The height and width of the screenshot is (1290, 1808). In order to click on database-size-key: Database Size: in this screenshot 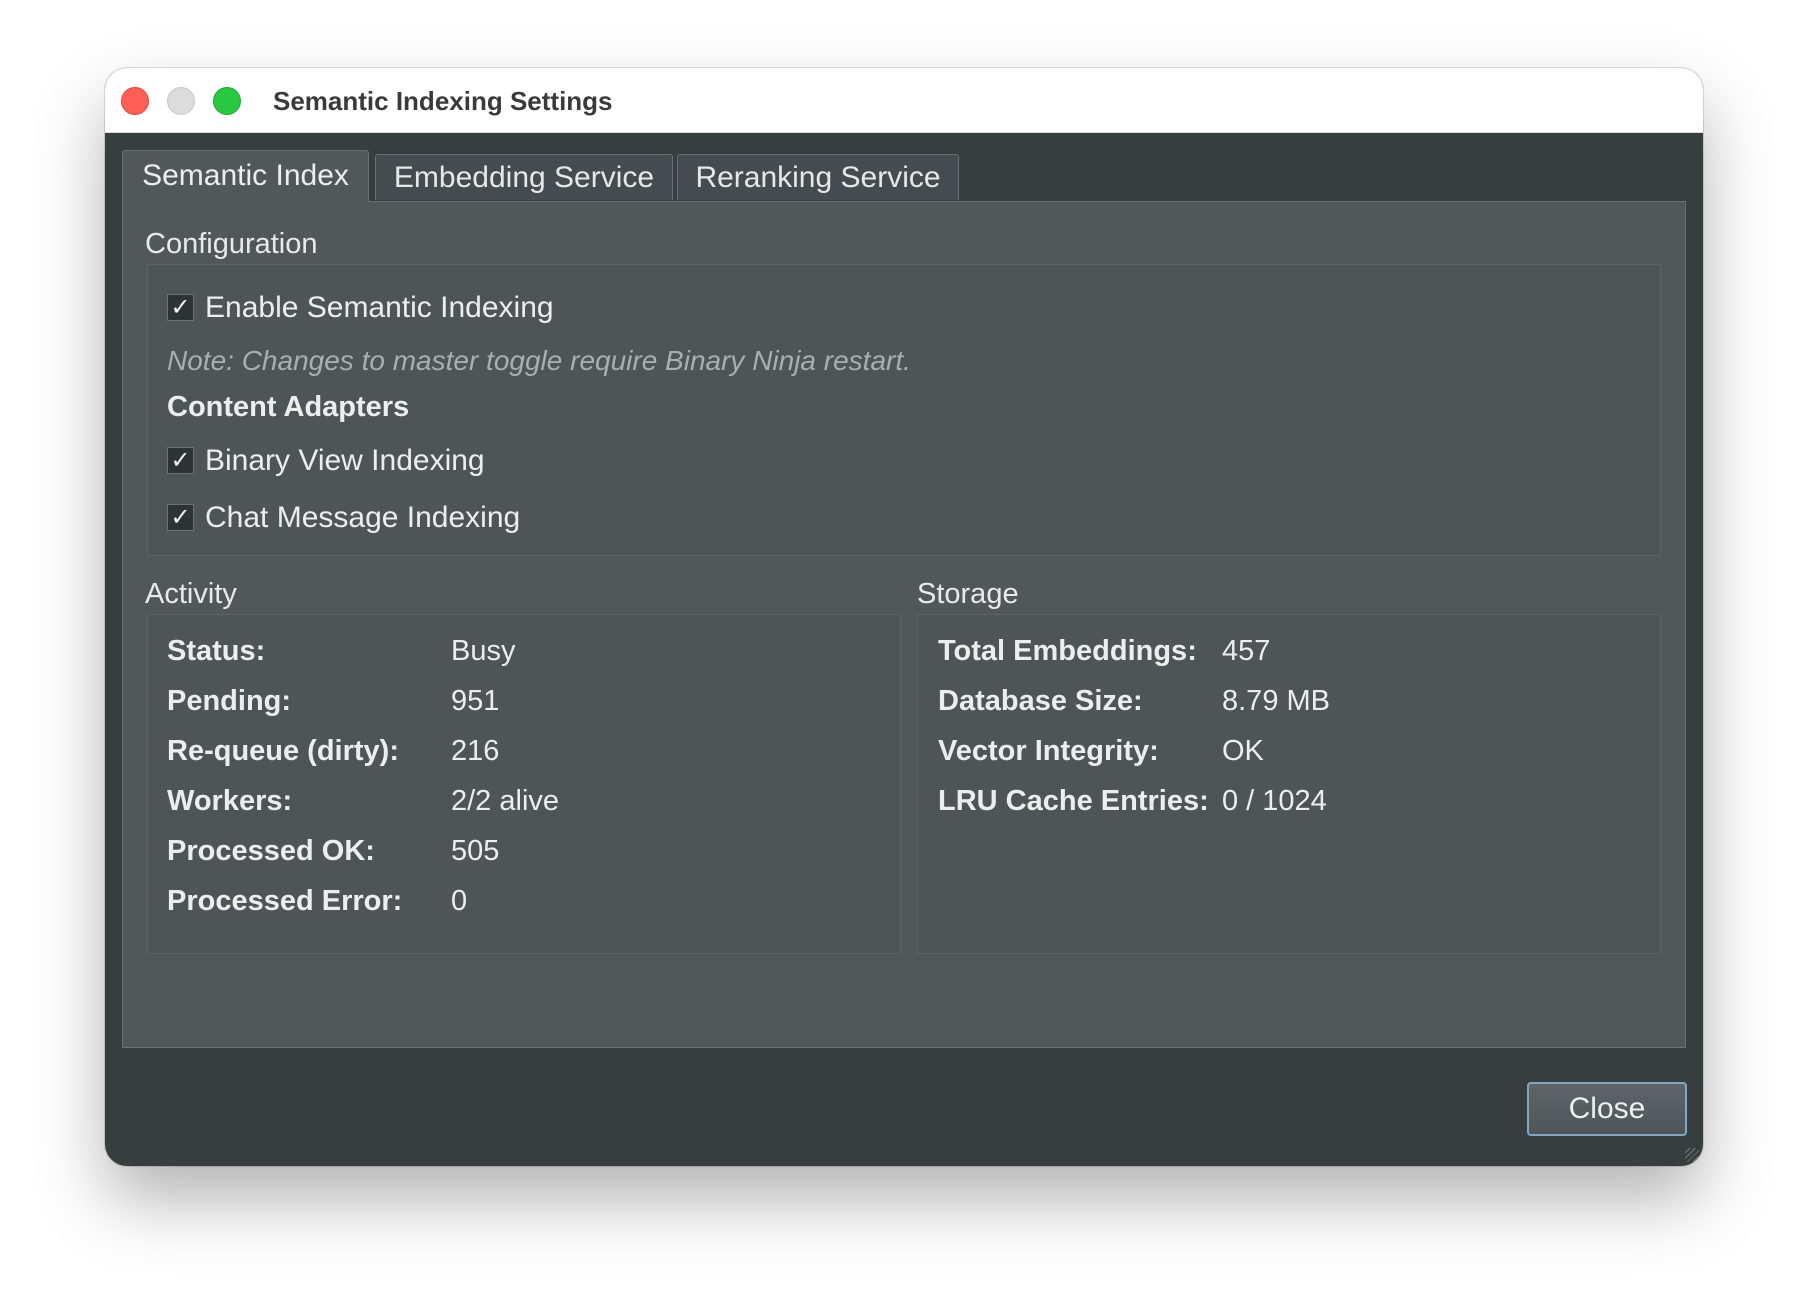, I will do `click(1040, 701)`.